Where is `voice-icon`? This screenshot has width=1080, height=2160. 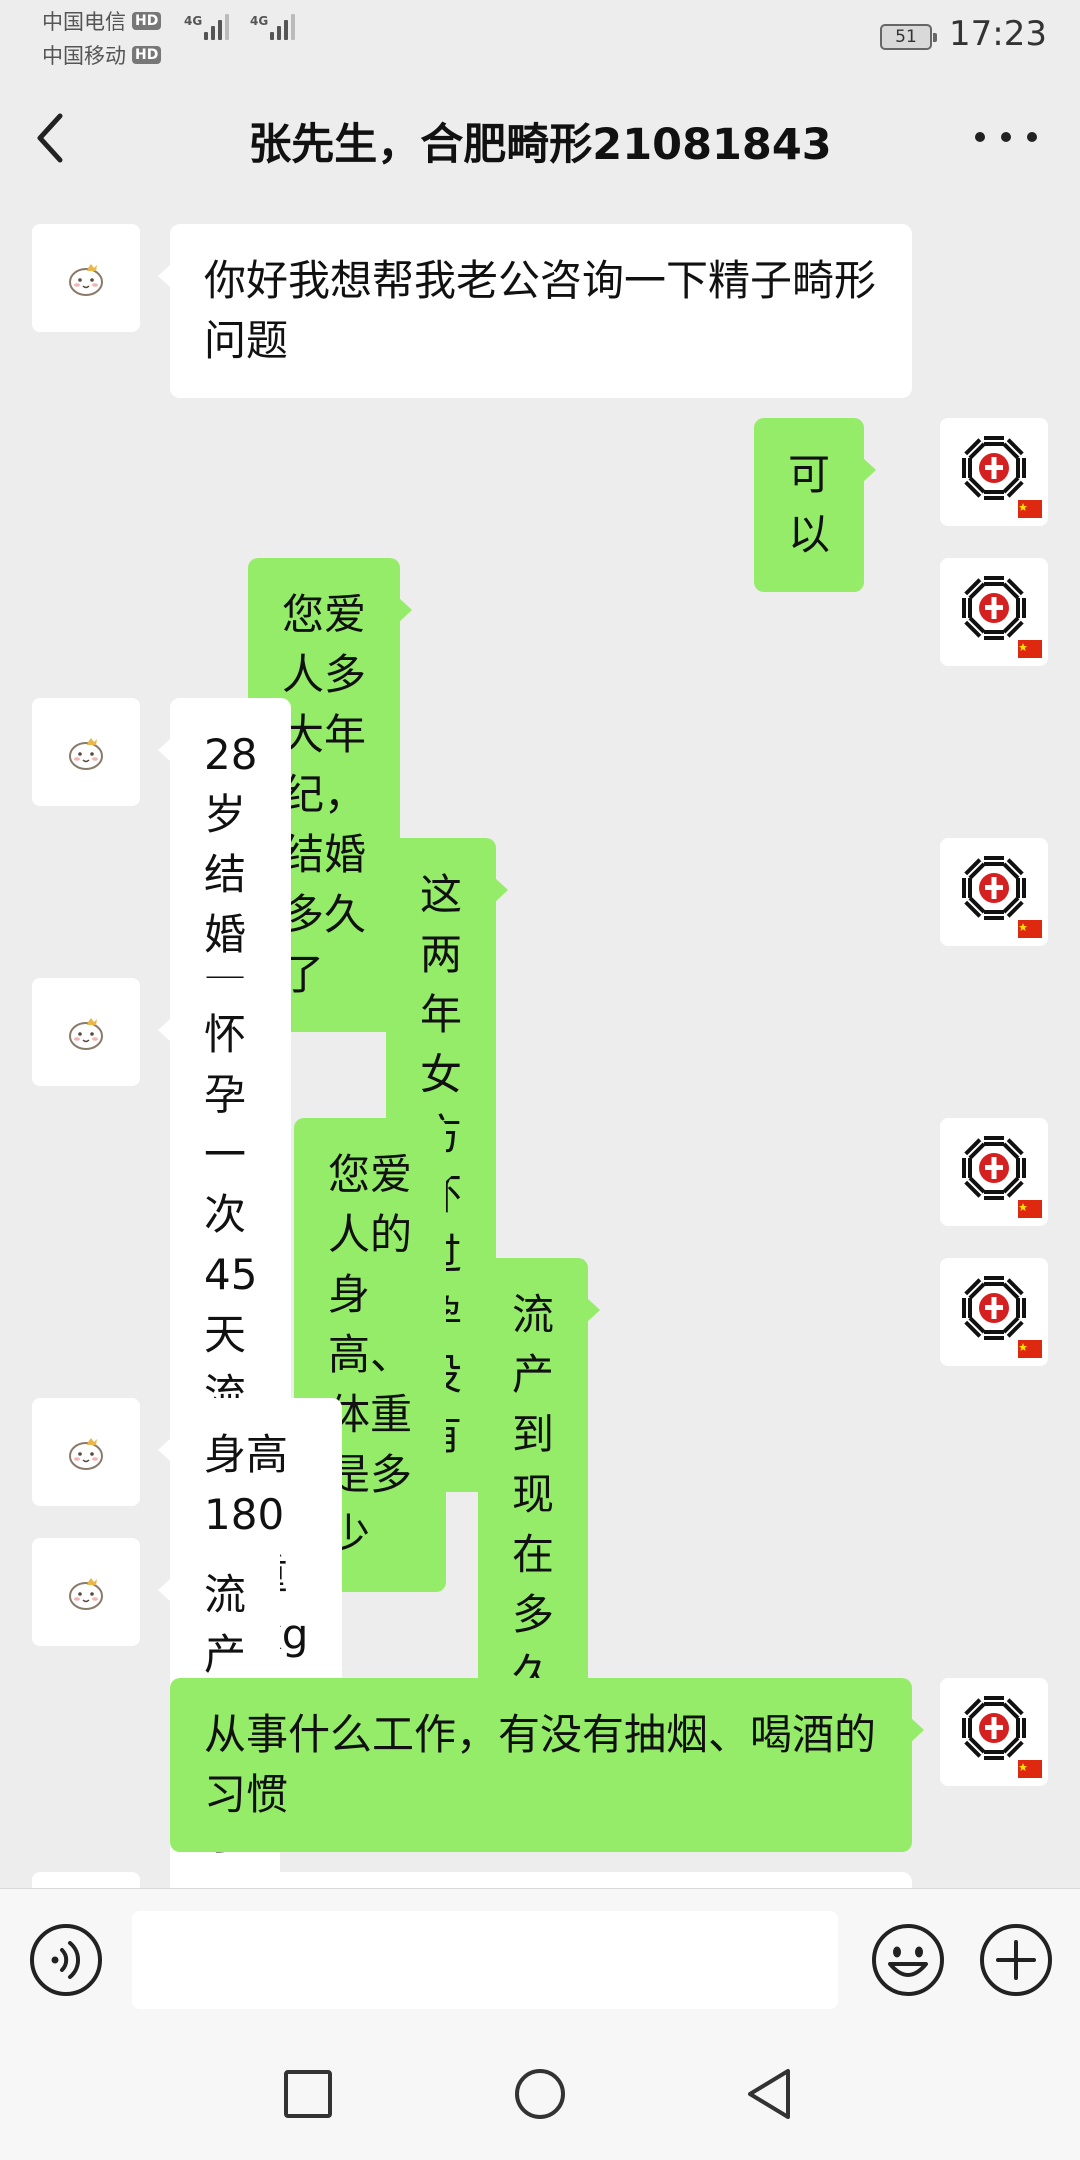
voice-icon is located at coordinates (66, 1960).